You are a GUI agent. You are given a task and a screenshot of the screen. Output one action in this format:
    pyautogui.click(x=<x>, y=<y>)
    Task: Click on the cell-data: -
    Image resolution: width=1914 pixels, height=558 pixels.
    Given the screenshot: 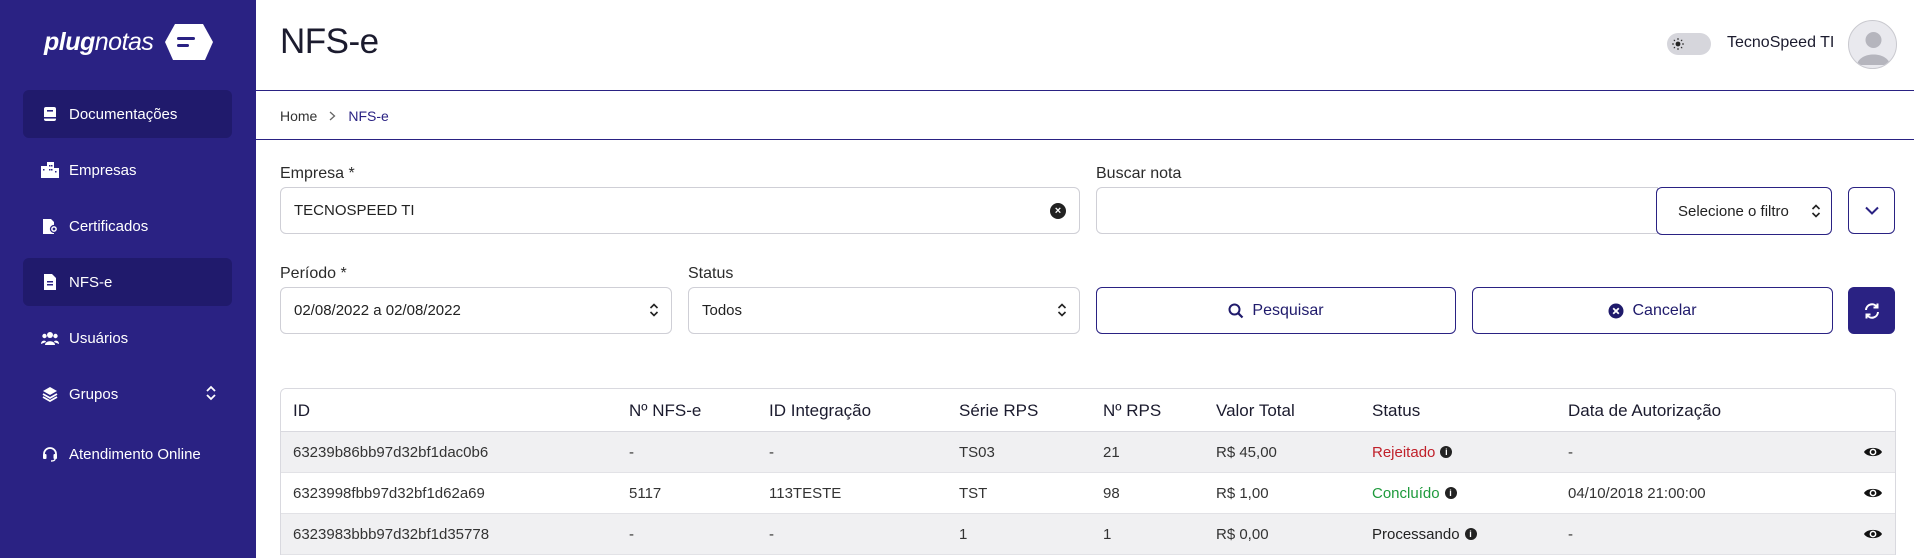 What is the action you would take?
    pyautogui.click(x=1570, y=534)
    